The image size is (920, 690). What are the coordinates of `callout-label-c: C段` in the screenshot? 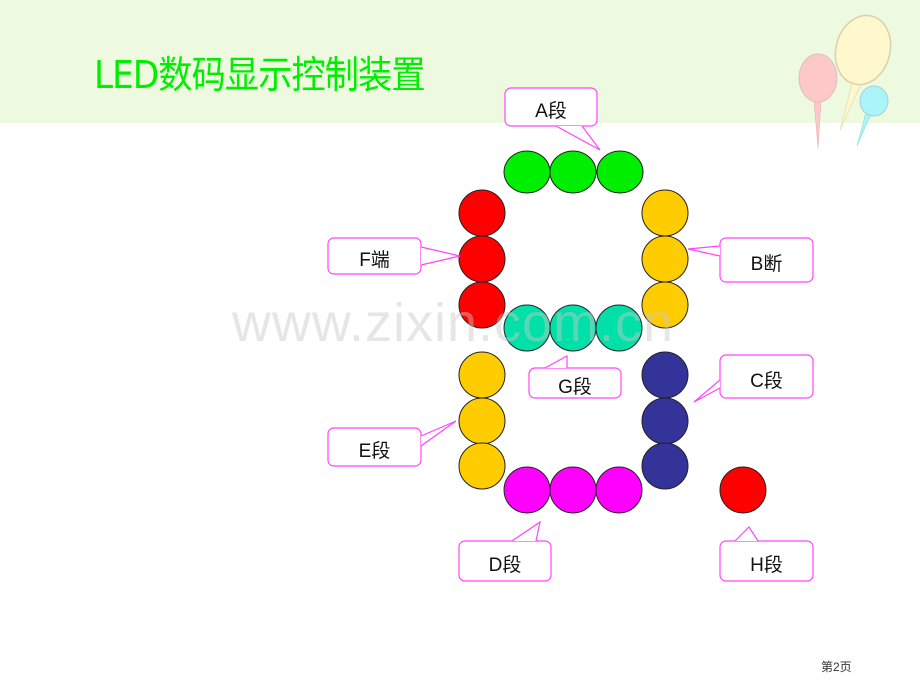 It's located at (766, 381).